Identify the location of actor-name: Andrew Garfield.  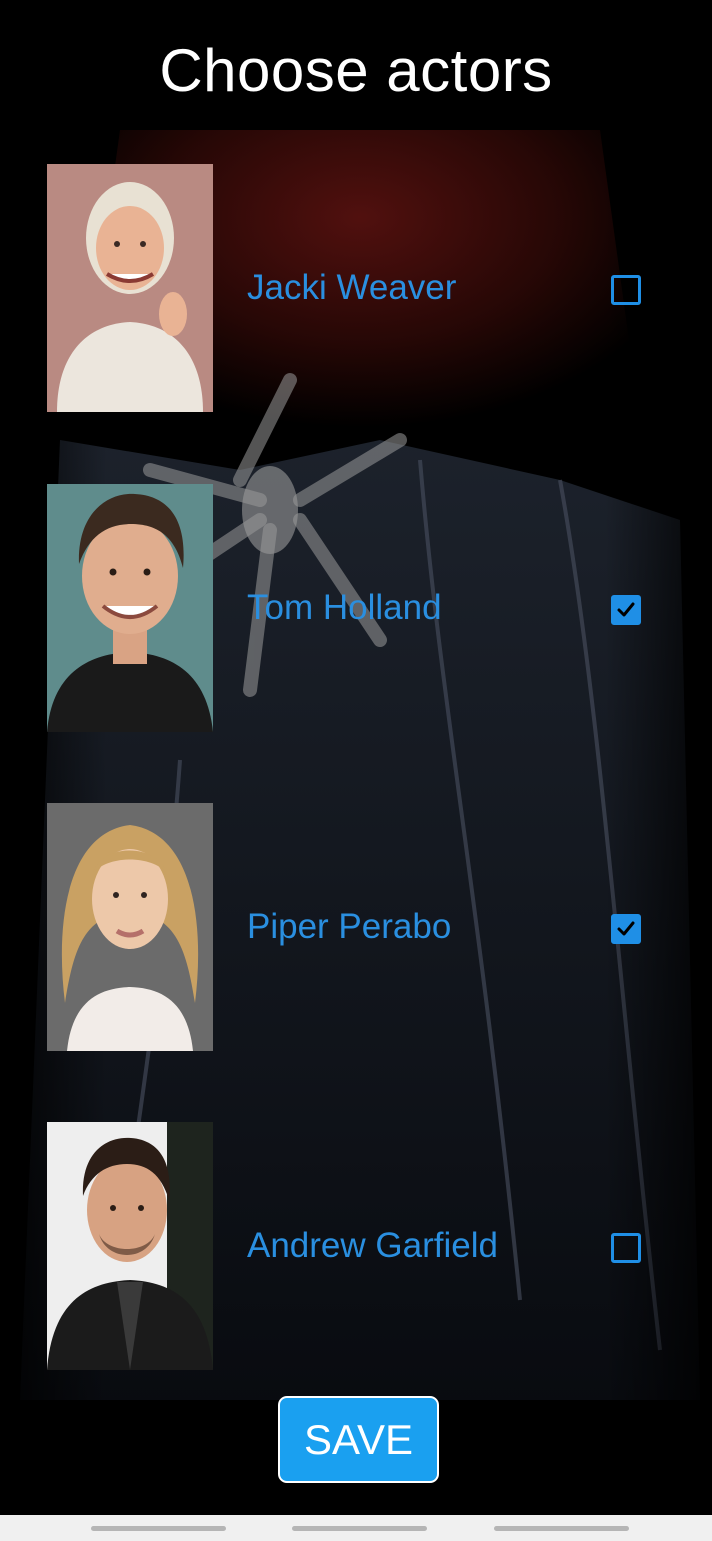
(372, 1245).